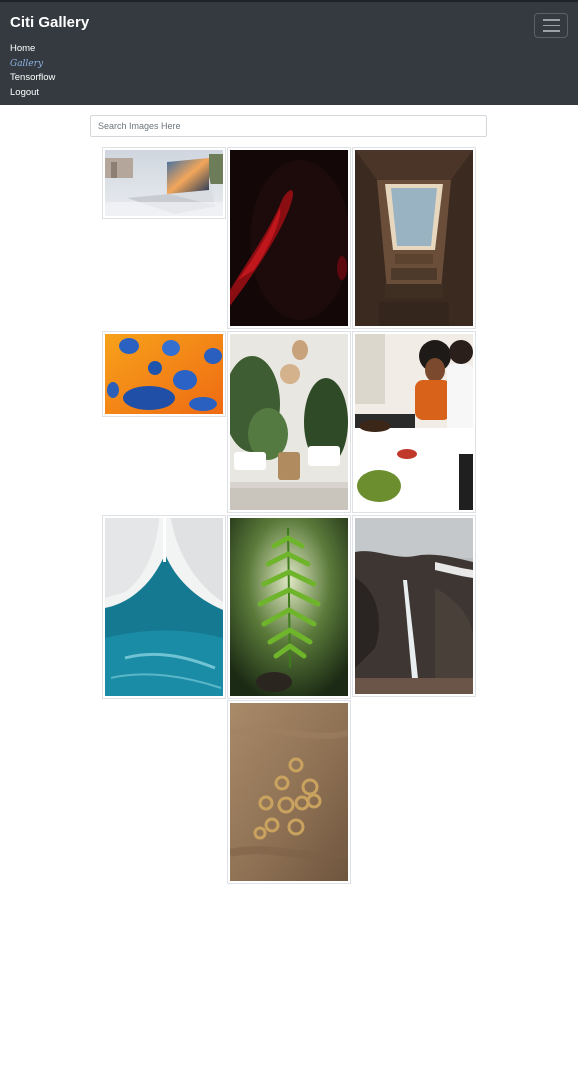 This screenshot has width=578, height=1080. What do you see at coordinates (164, 374) in the screenshot?
I see `gallery-image-droplets` at bounding box center [164, 374].